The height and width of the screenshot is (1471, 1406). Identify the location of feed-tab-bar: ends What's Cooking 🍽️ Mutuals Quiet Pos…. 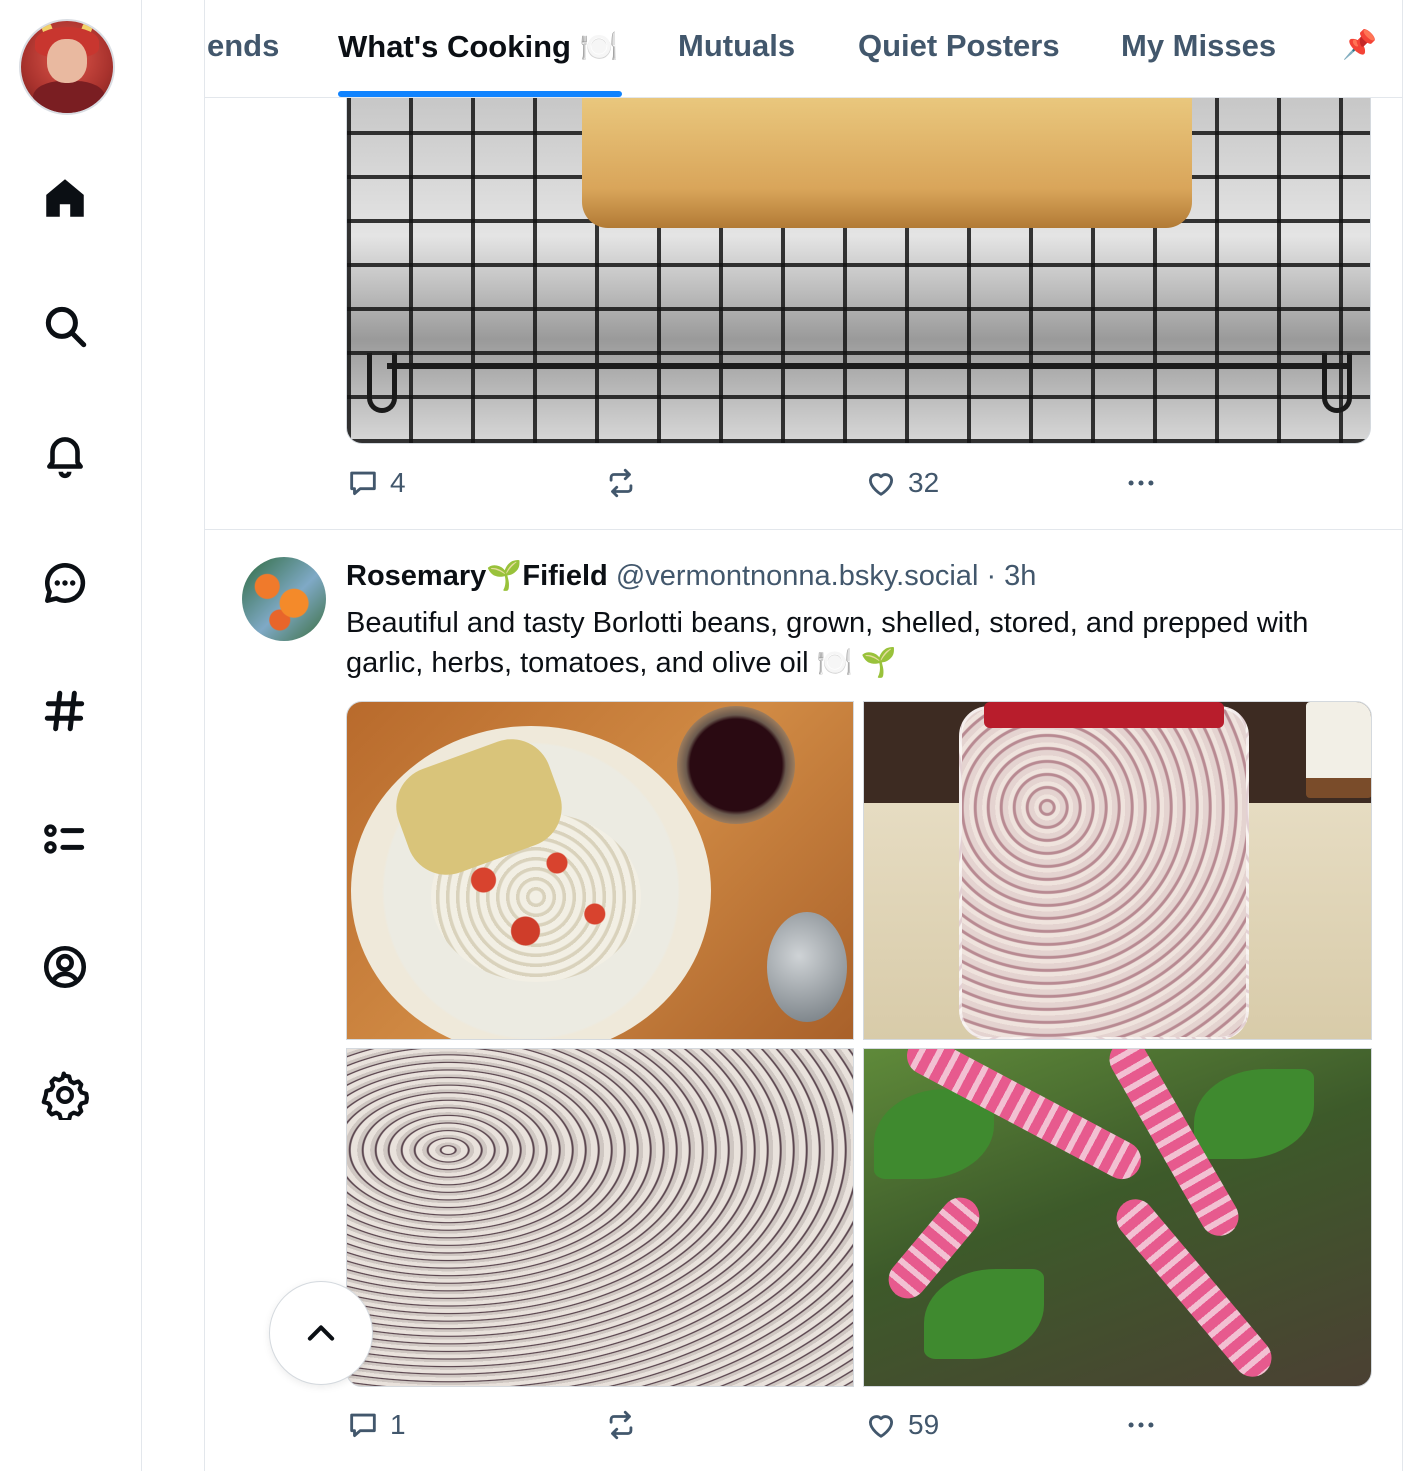
(803, 49).